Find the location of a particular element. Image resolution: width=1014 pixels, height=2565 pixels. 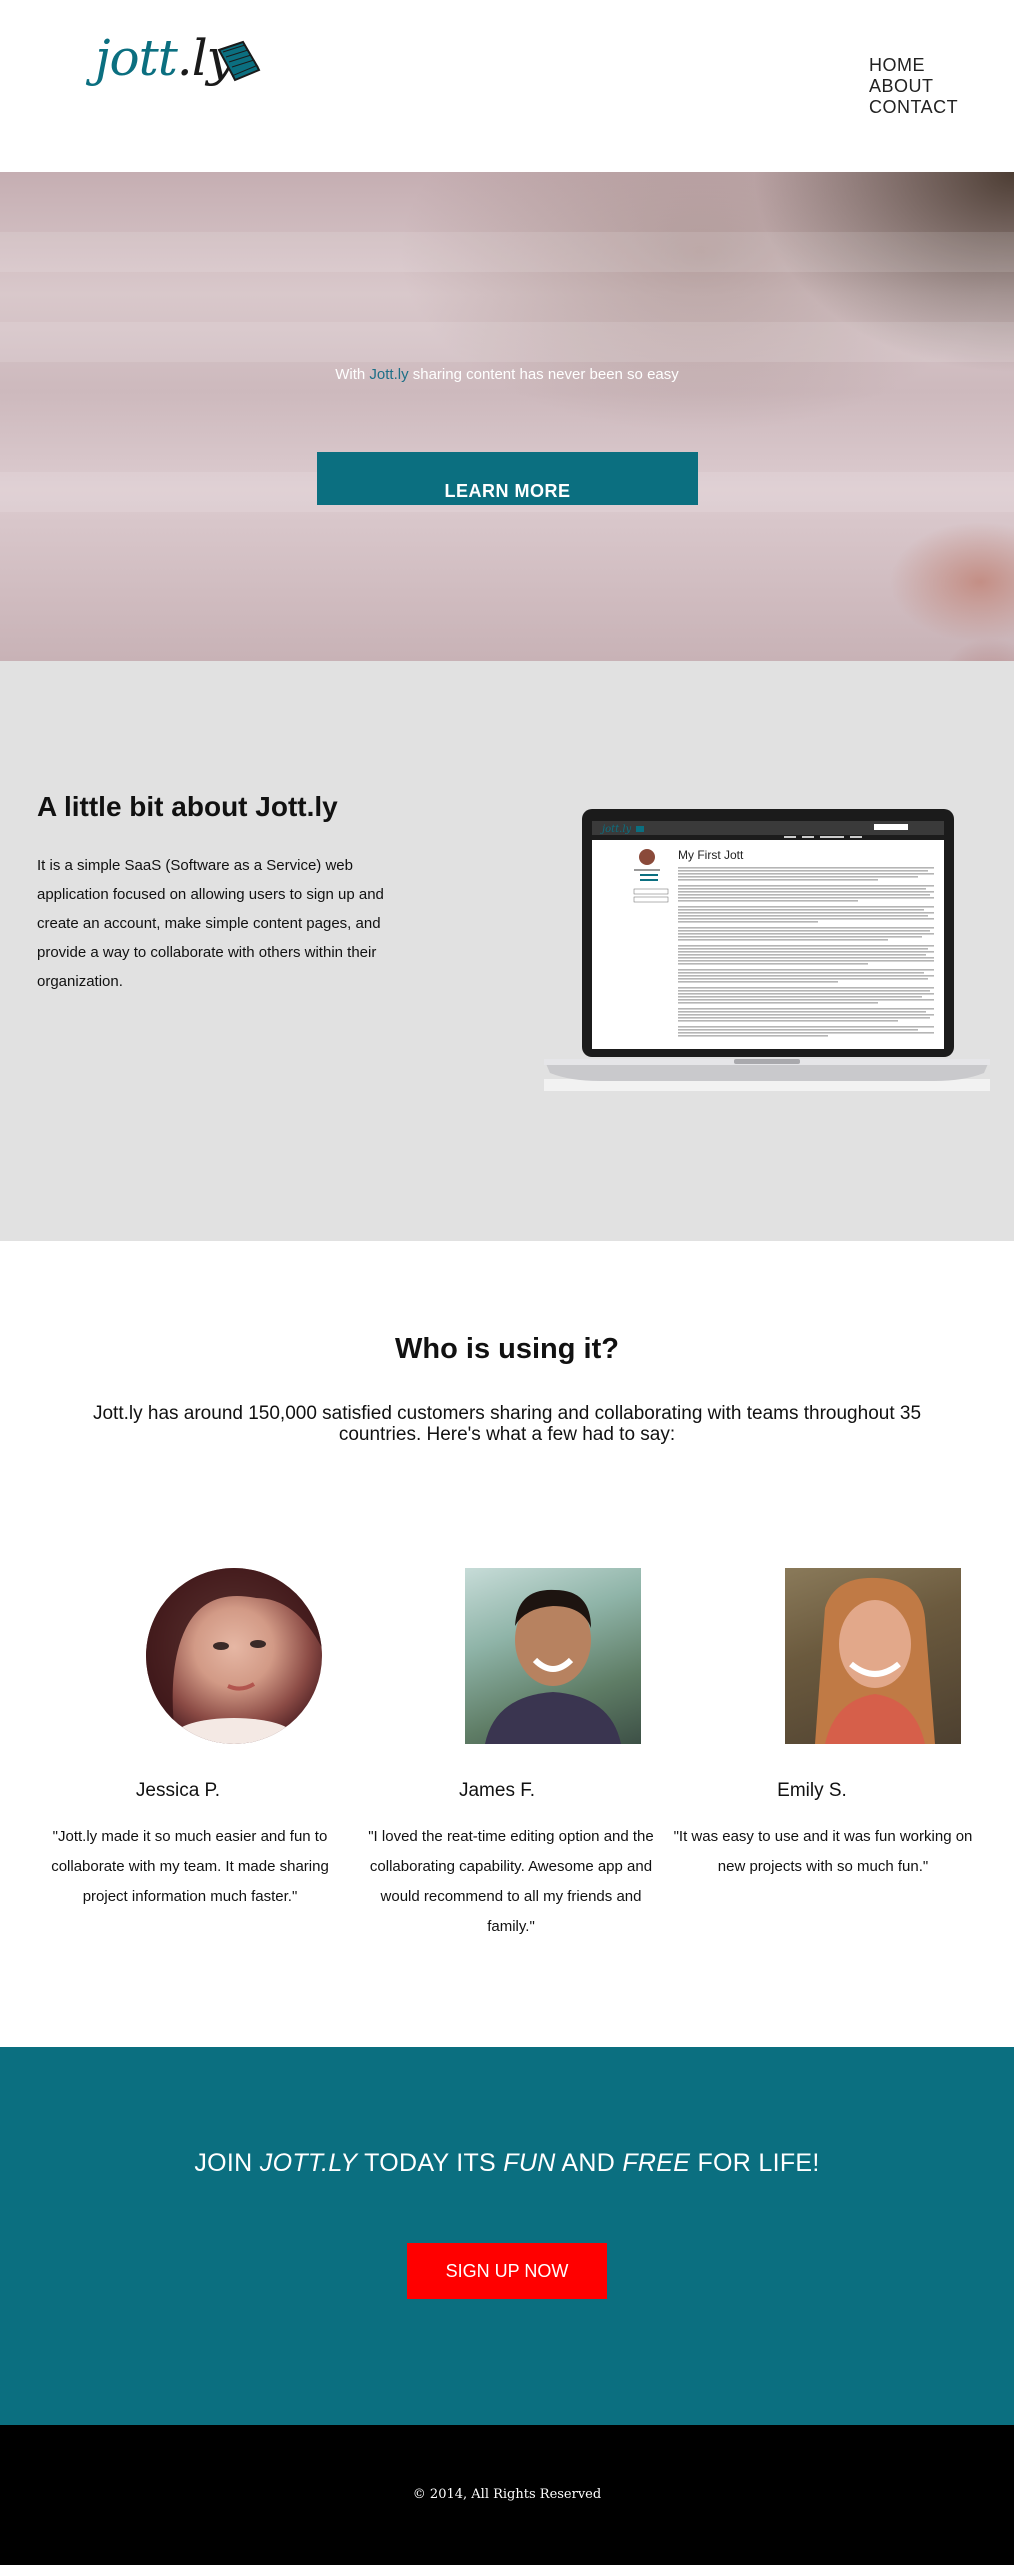

sign-up-button: SIGN UP NOW is located at coordinates (507, 2271).